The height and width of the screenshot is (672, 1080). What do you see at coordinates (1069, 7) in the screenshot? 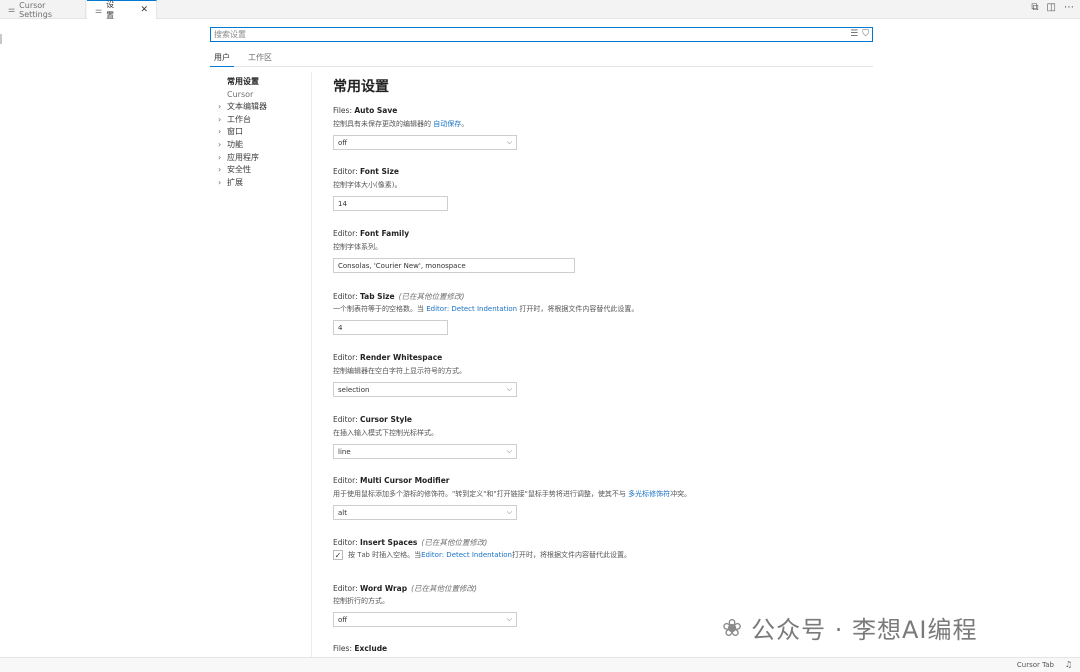
I see `more-actions-icon: ⋯` at bounding box center [1069, 7].